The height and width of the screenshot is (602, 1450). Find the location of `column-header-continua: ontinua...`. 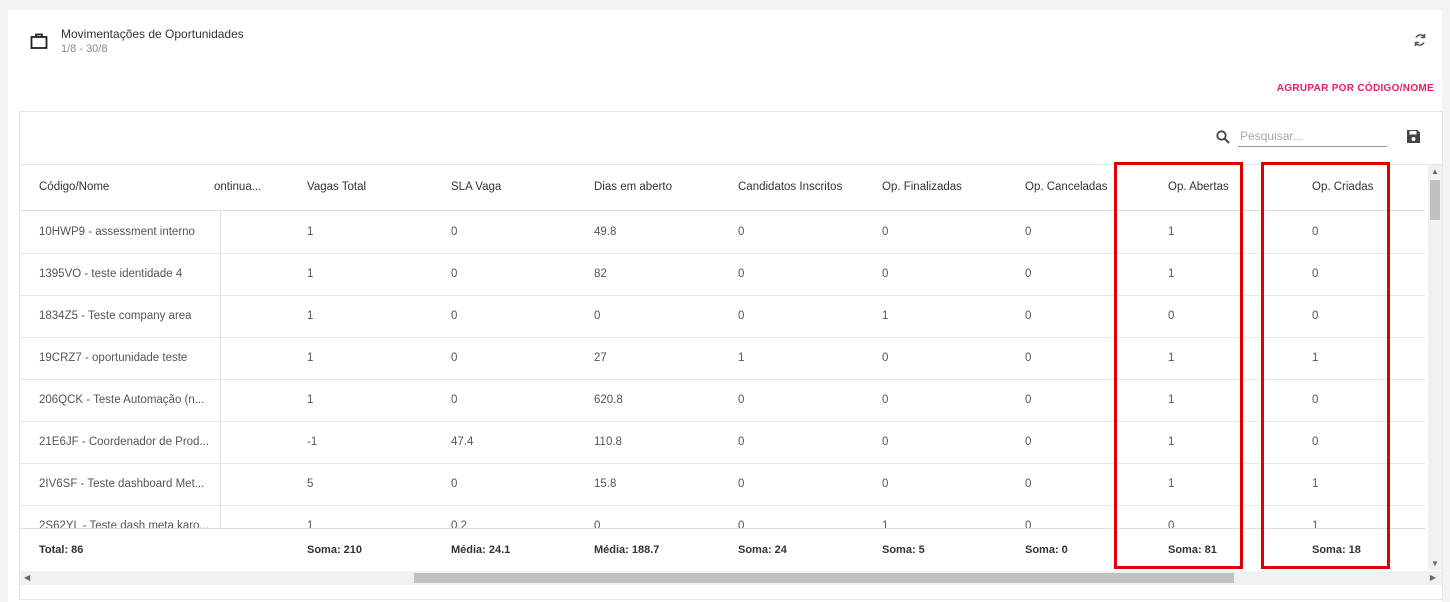

column-header-continua: ontinua... is located at coordinates (254, 187).